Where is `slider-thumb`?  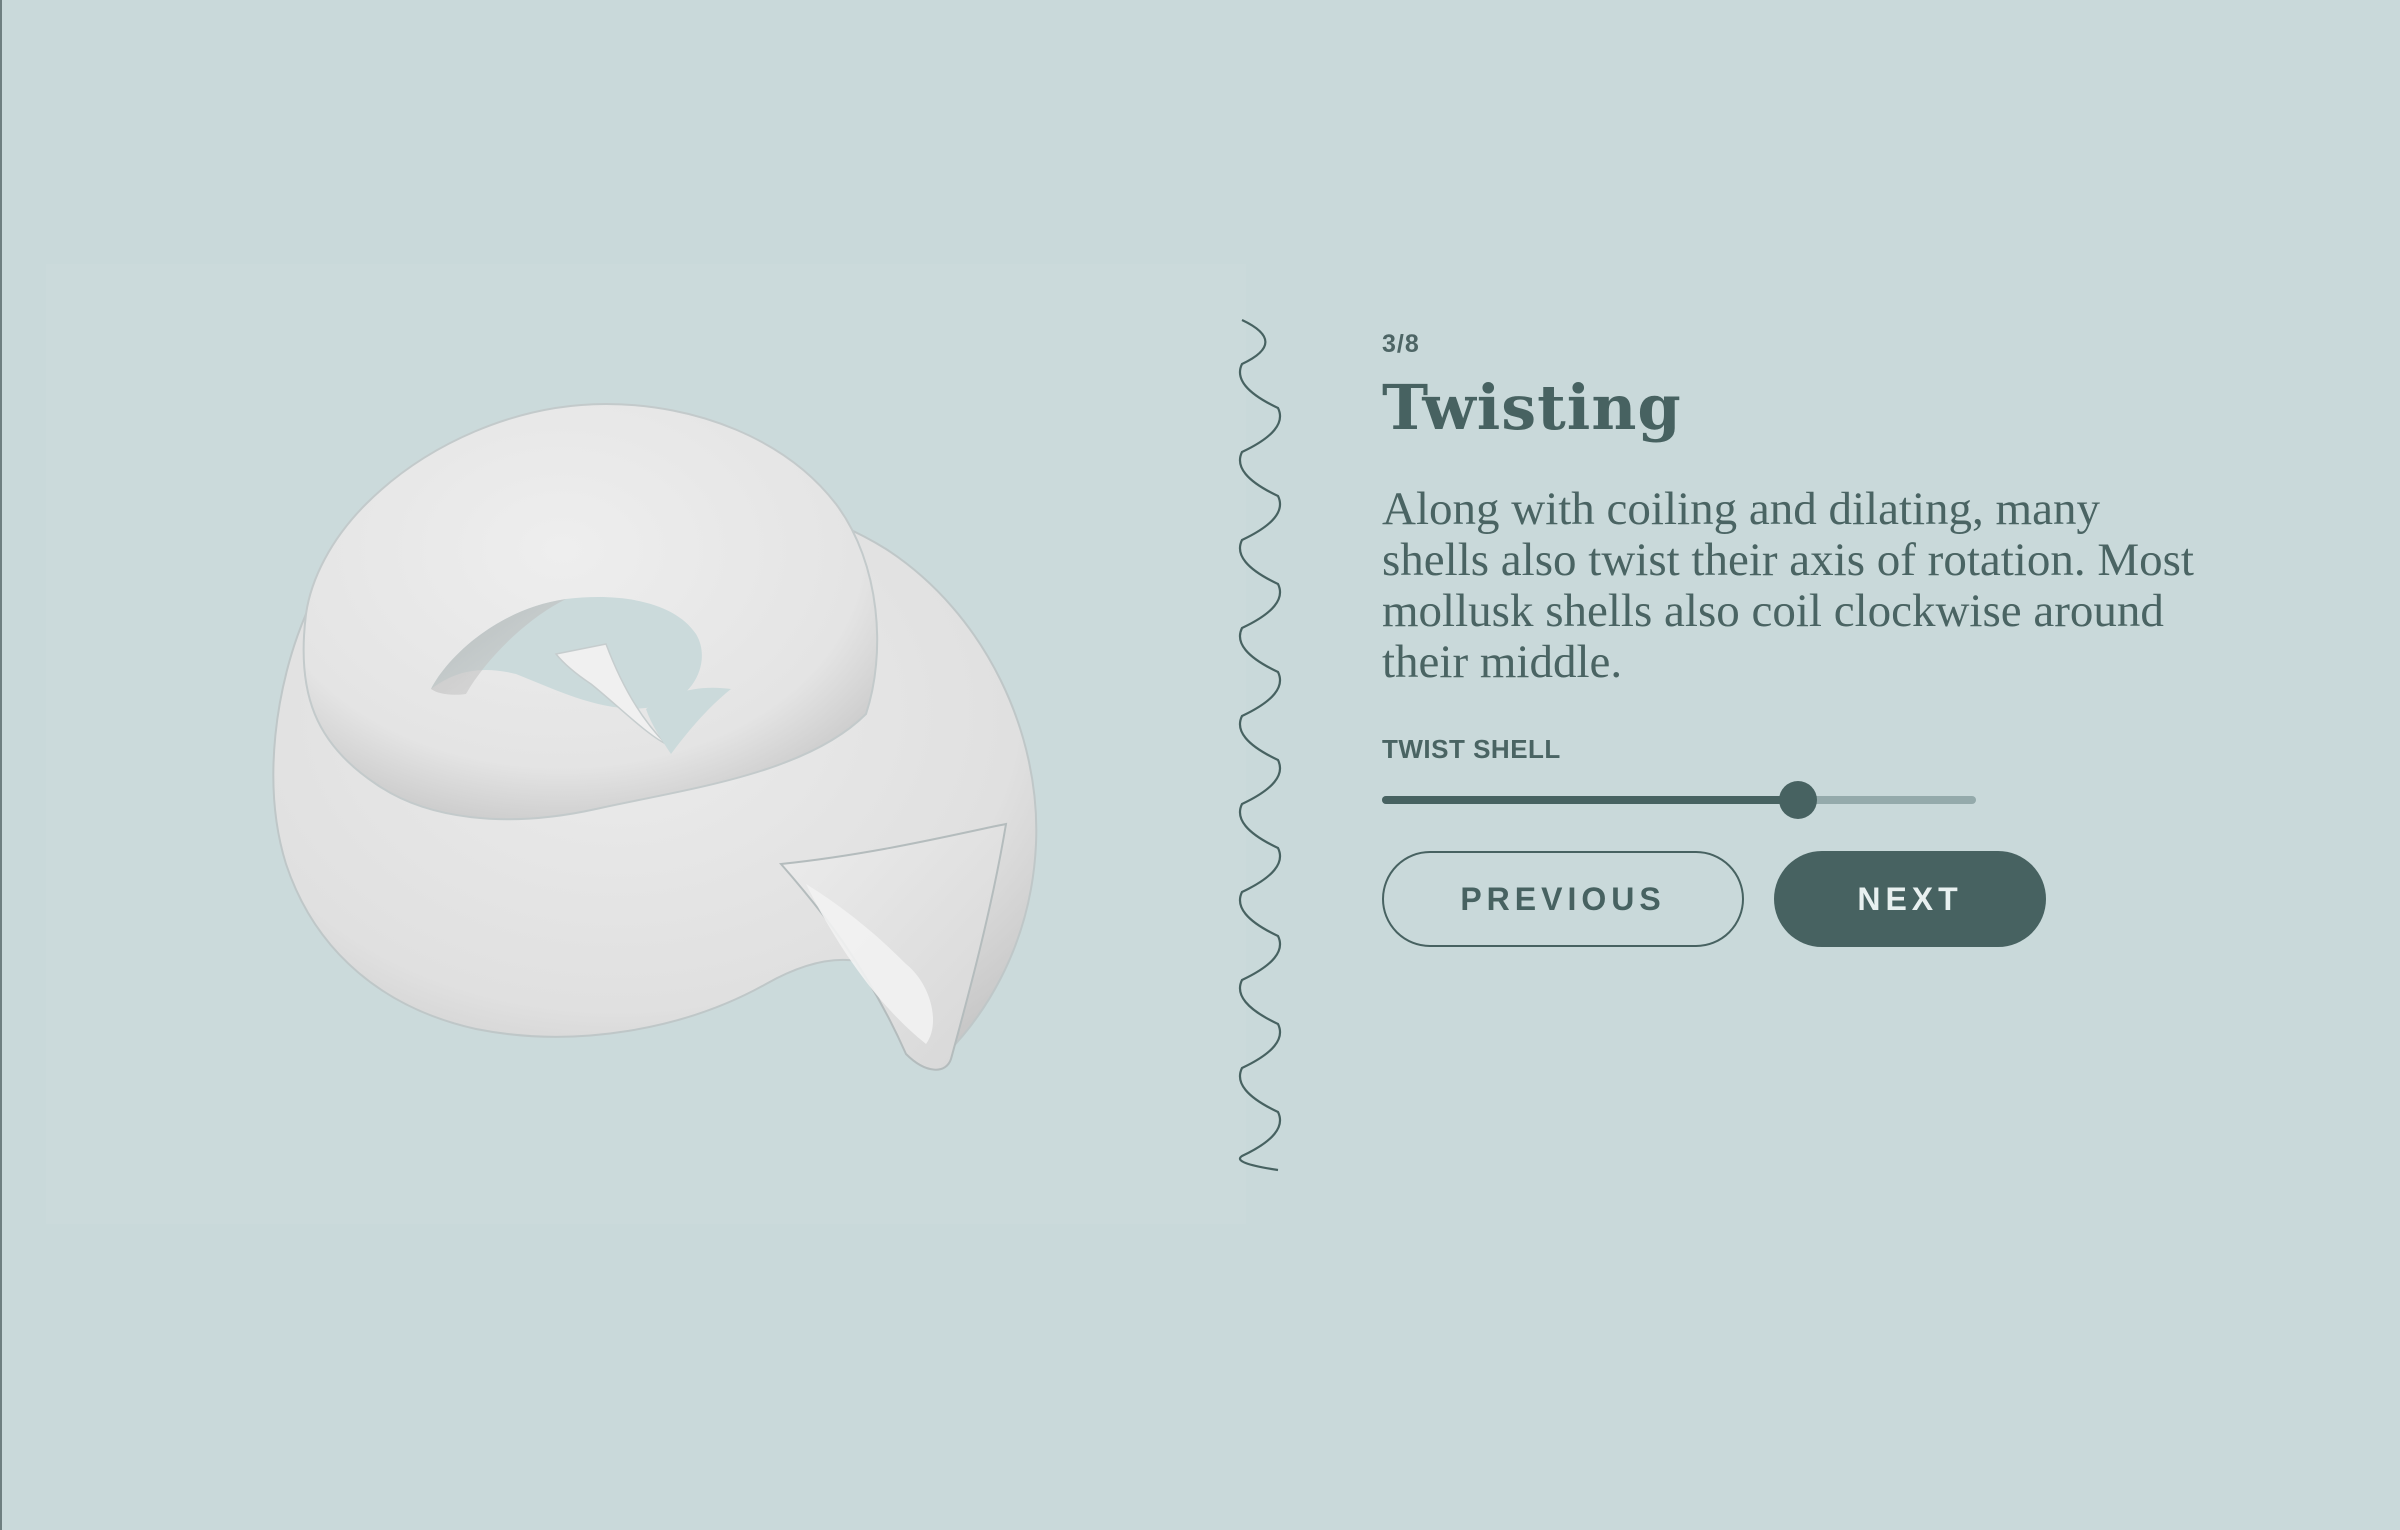 slider-thumb is located at coordinates (1798, 800).